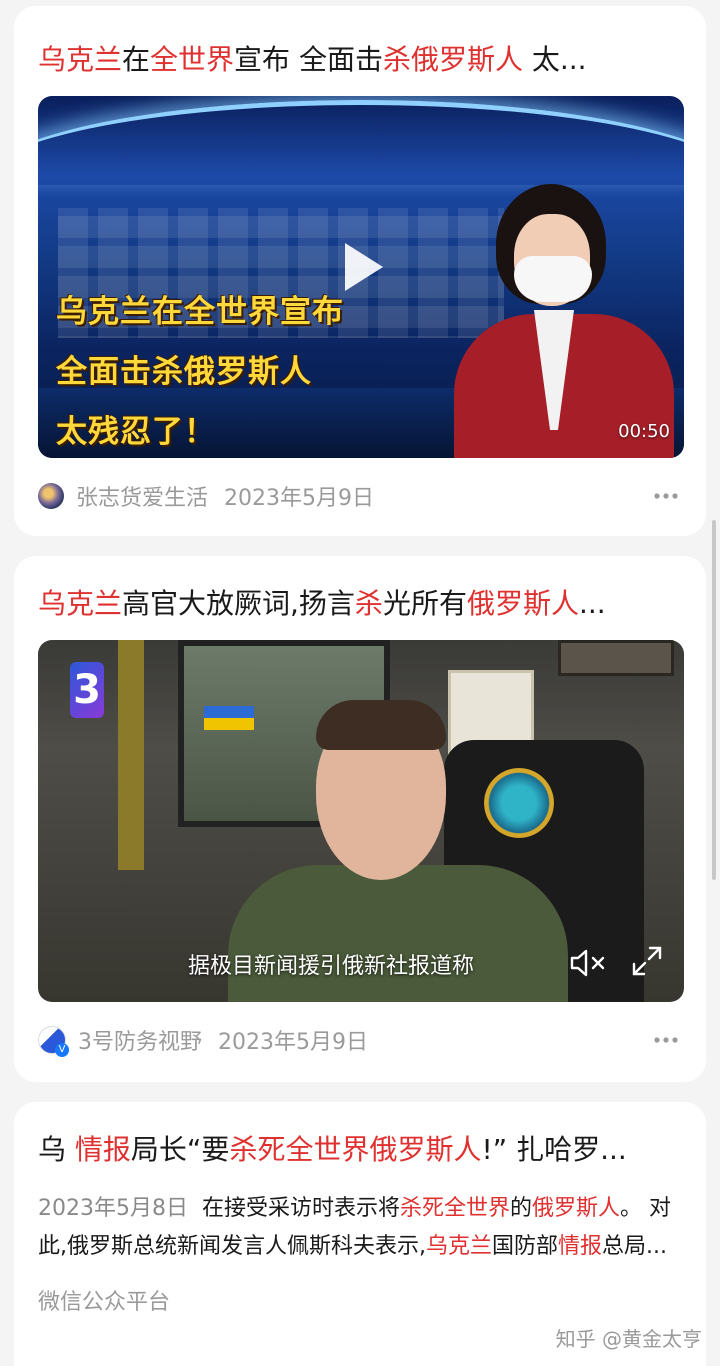 The image size is (720, 1366). What do you see at coordinates (300, 1208) in the screenshot?
I see `text-segment: 在接受采访时表示将` at bounding box center [300, 1208].